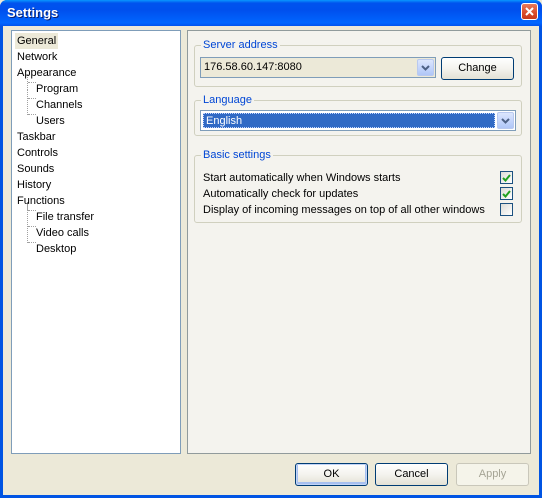 This screenshot has width=542, height=498. What do you see at coordinates (411, 474) in the screenshot?
I see `cancel-button: Cancel` at bounding box center [411, 474].